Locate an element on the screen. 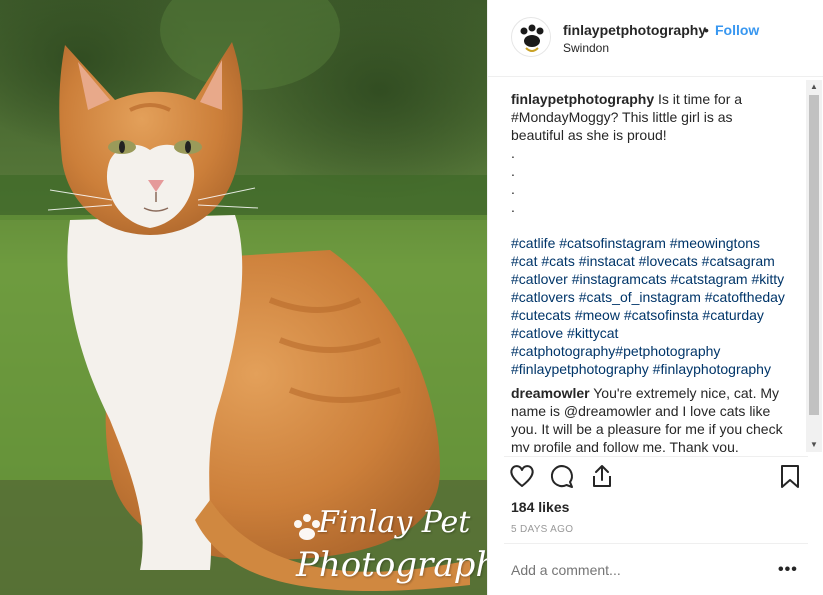  like-button is located at coordinates (522, 476).